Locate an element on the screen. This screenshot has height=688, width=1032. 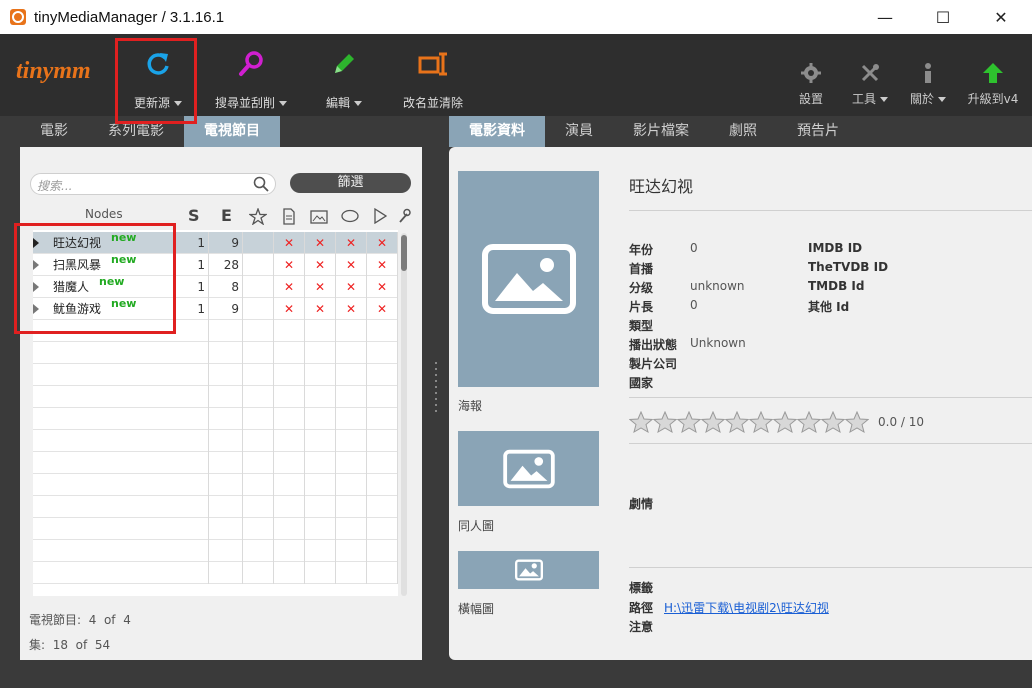
minimize-button: — is located at coordinates (885, 17).